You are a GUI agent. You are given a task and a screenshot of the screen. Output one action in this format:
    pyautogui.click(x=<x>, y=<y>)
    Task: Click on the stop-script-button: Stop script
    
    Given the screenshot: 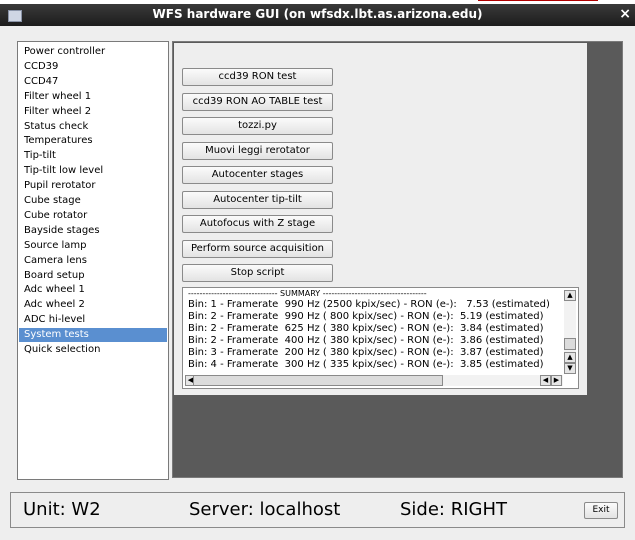 What is the action you would take?
    pyautogui.click(x=257, y=273)
    